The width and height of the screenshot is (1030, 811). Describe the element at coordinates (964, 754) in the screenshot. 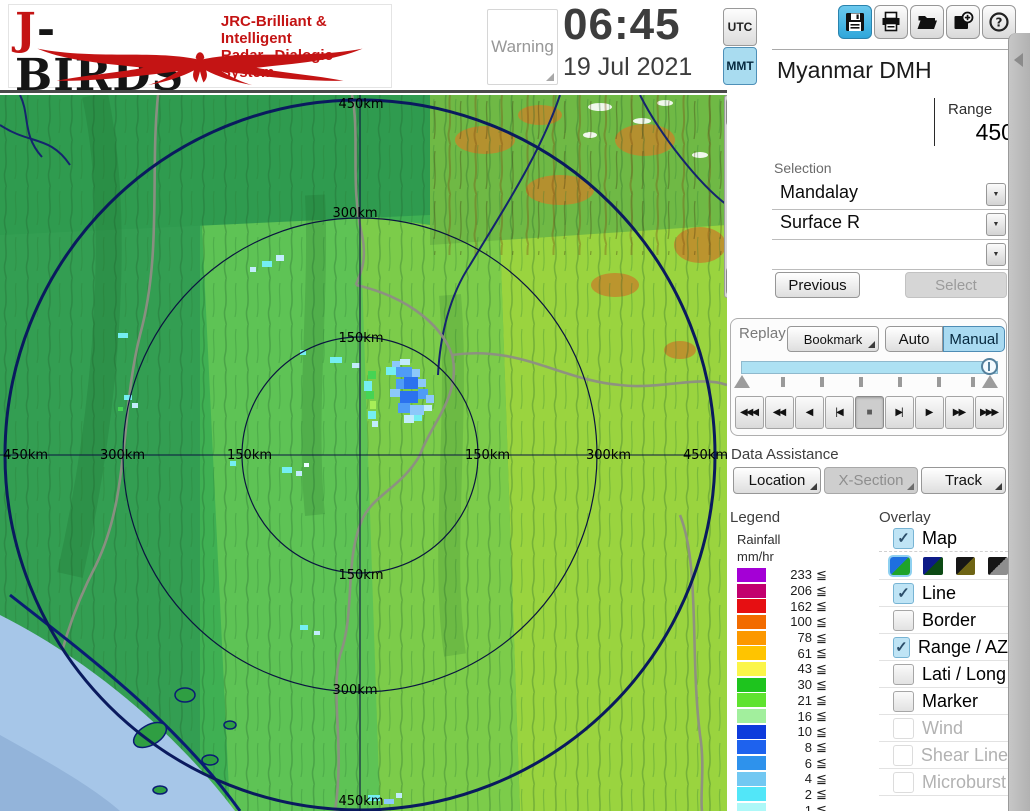

I see `overlay-item-label: Shear Line` at that location.